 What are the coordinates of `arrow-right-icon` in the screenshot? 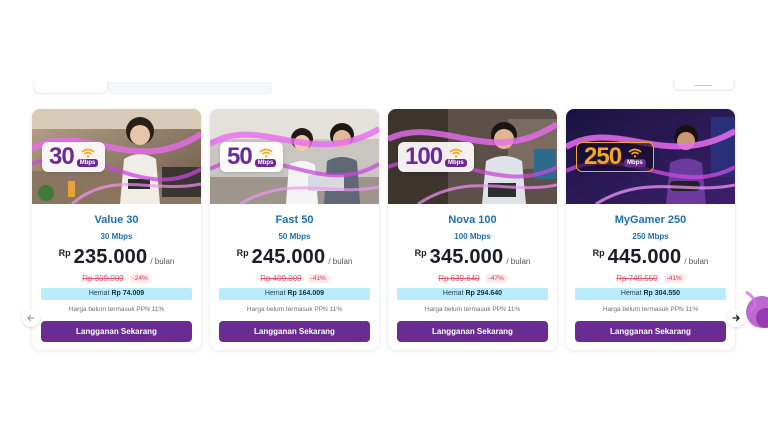 It's located at (736, 318).